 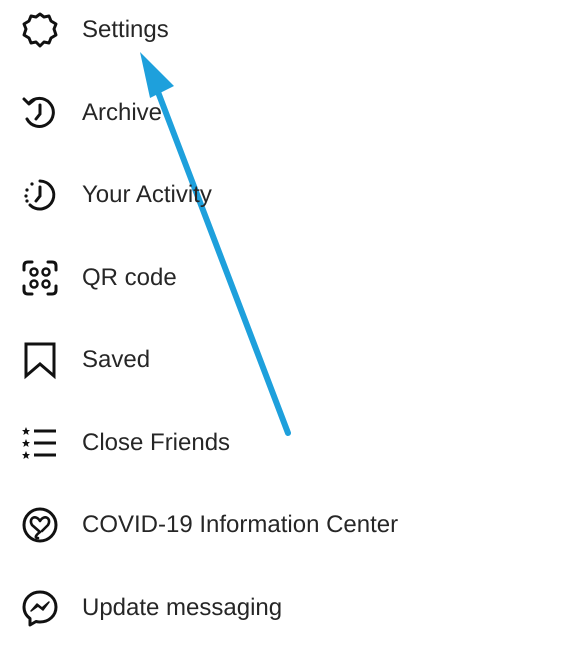 What do you see at coordinates (116, 360) in the screenshot?
I see `menu-item: Saved` at bounding box center [116, 360].